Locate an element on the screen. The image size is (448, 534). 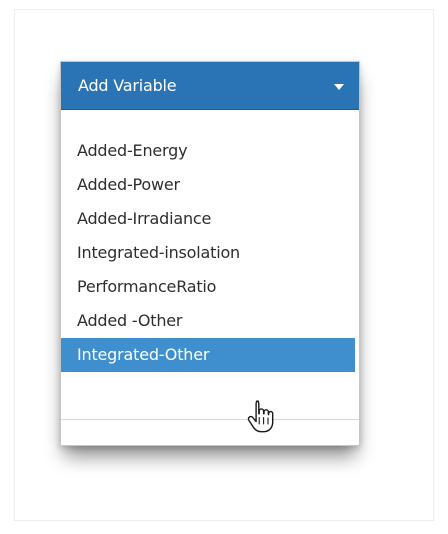
hand-pointer-icon is located at coordinates (260, 416).